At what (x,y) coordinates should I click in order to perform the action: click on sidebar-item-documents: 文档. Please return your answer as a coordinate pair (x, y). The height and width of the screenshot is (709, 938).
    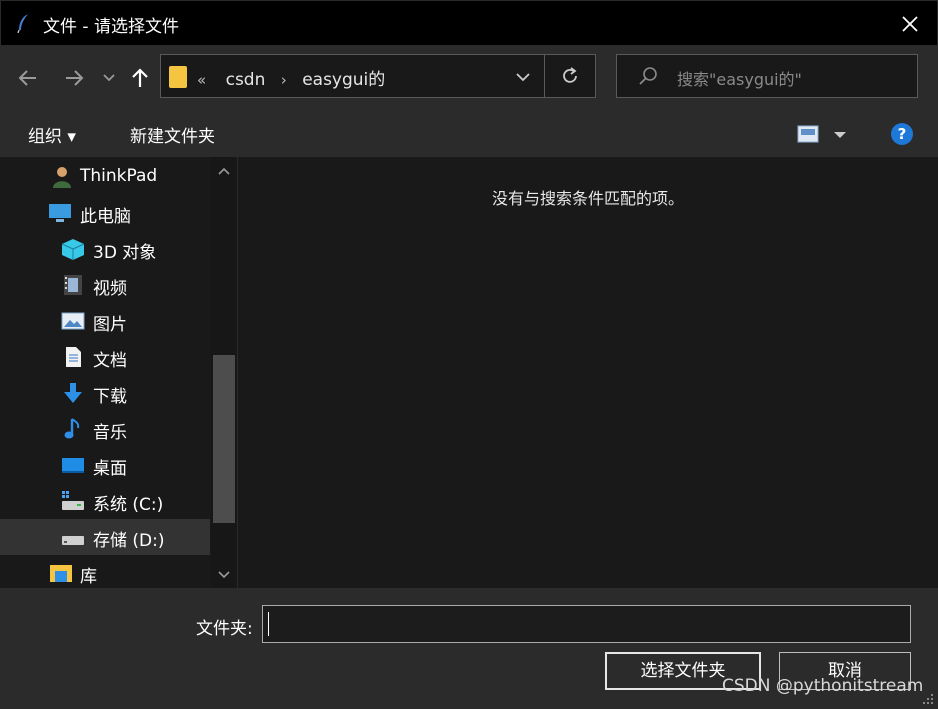
    Looking at the image, I should click on (105, 357).